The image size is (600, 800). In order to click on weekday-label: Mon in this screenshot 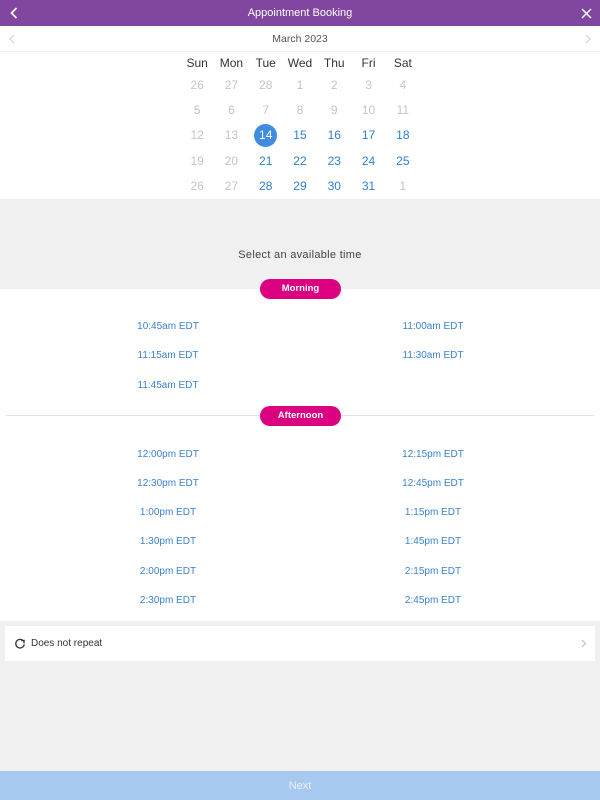, I will do `click(231, 63)`.